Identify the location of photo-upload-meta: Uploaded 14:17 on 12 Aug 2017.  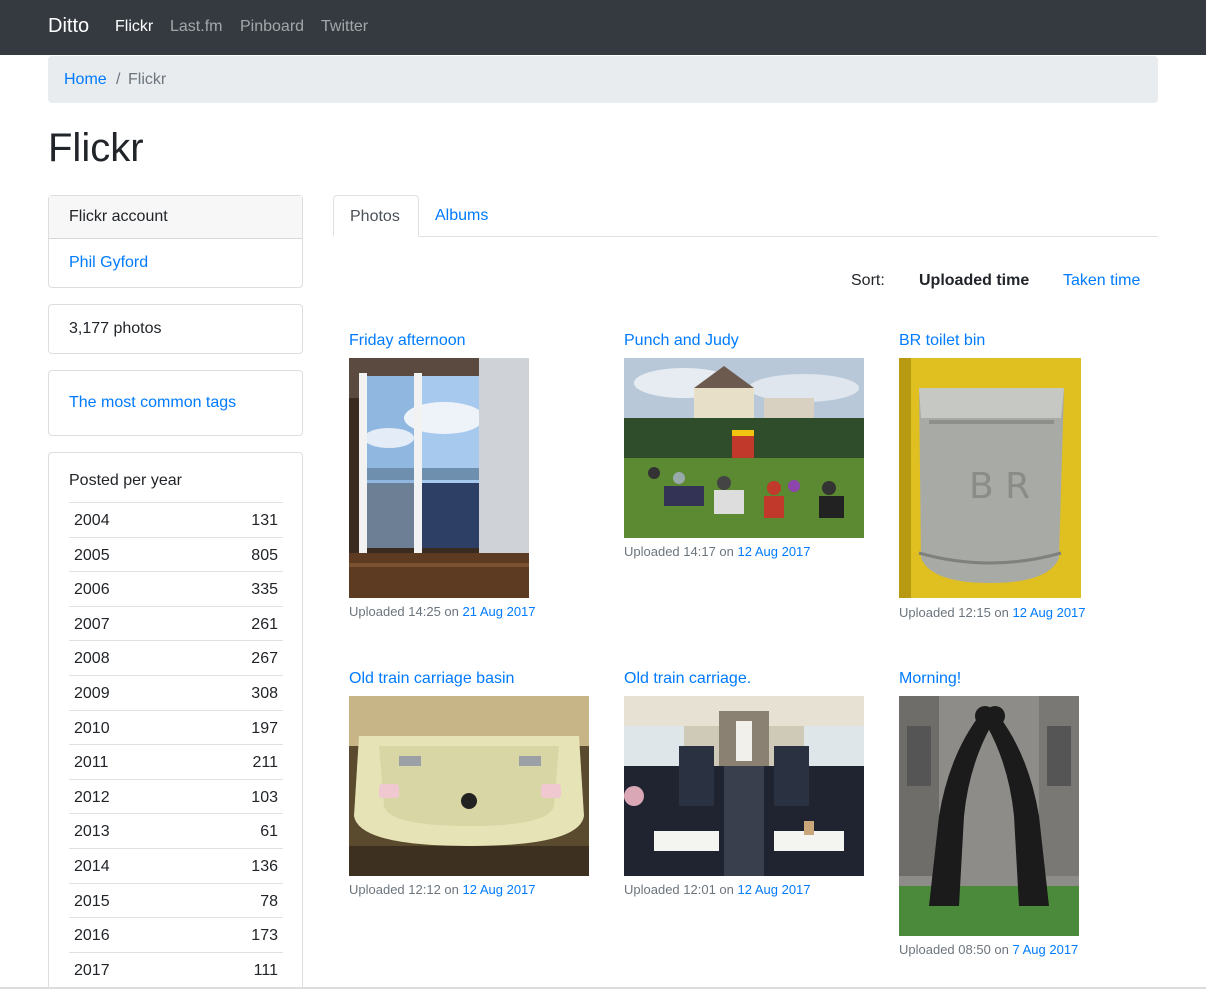
(717, 551).